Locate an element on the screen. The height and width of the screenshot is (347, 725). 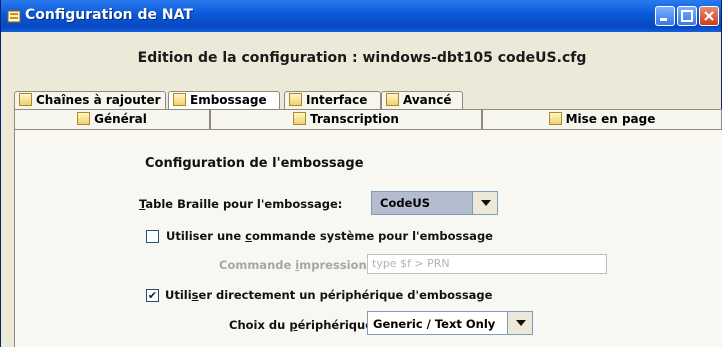
interface-icon is located at coordinates (295, 99).